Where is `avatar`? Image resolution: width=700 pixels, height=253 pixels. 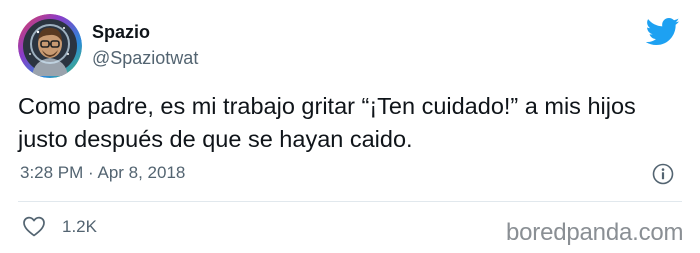 avatar is located at coordinates (50, 46).